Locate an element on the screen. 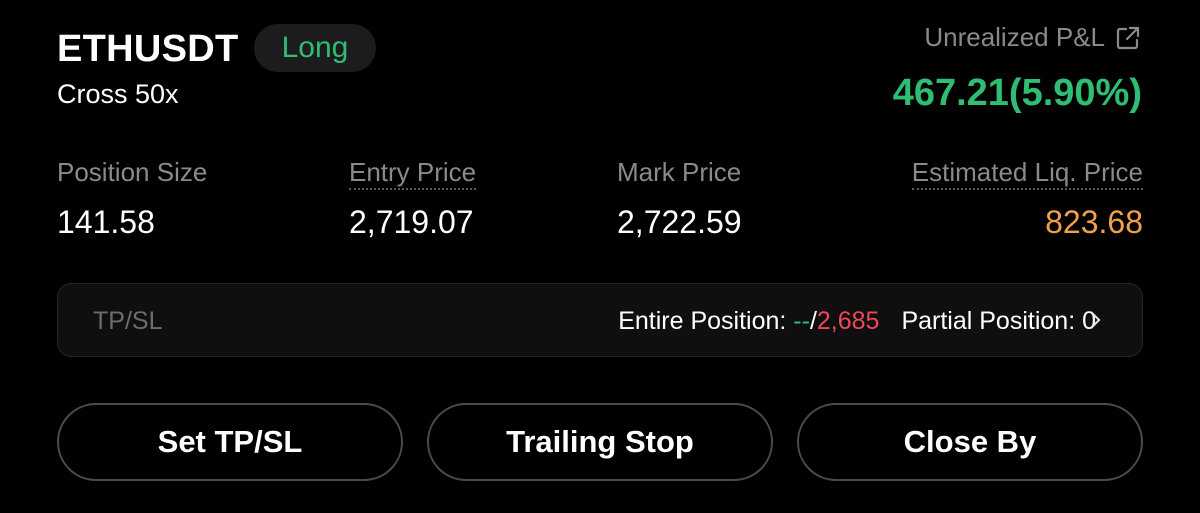 This screenshot has width=1200, height=513. position-size-label-text: Position Size is located at coordinates (132, 172).